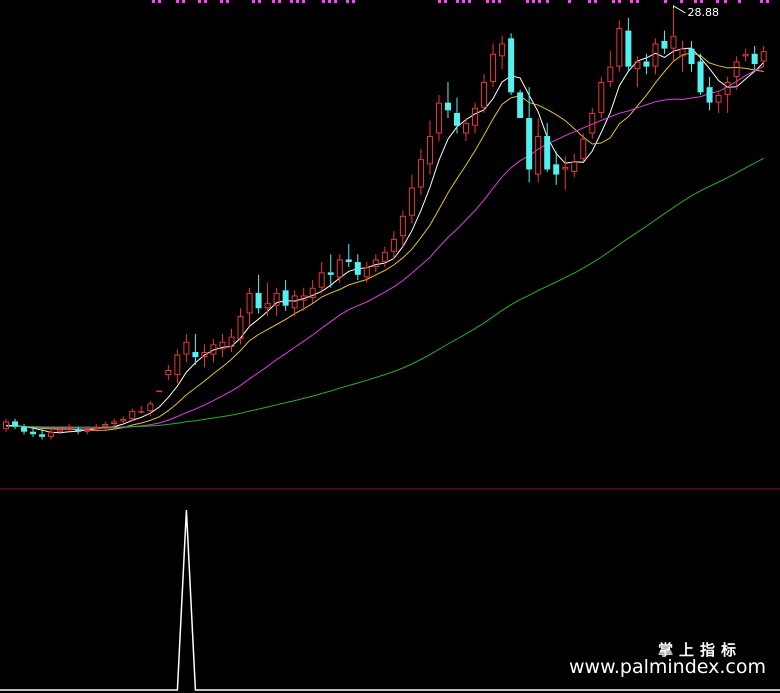 The image size is (780, 693). Describe the element at coordinates (679, 9) in the screenshot. I see `high-price-pointer` at that location.